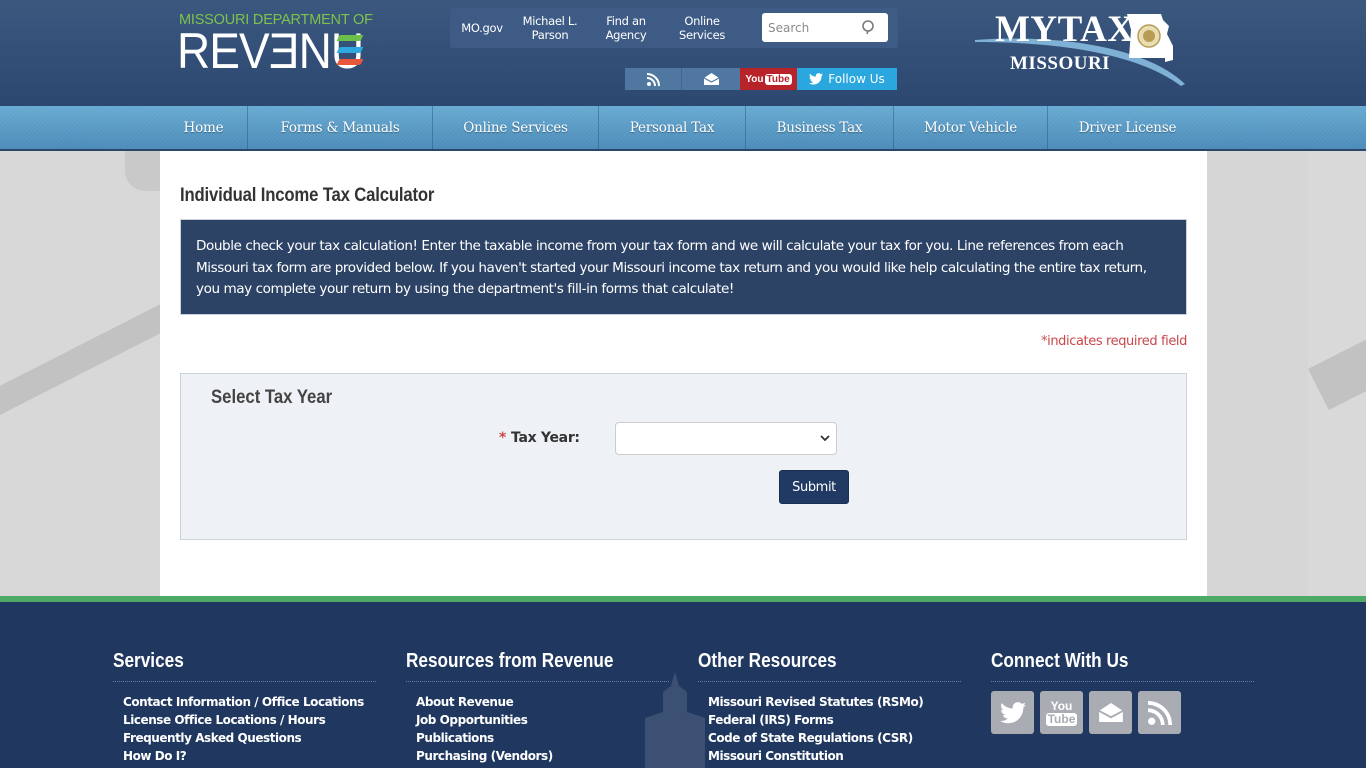 The image size is (1366, 768). Describe the element at coordinates (834, 720) in the screenshot. I see `footer-link: Federal (IRS) Forms` at that location.